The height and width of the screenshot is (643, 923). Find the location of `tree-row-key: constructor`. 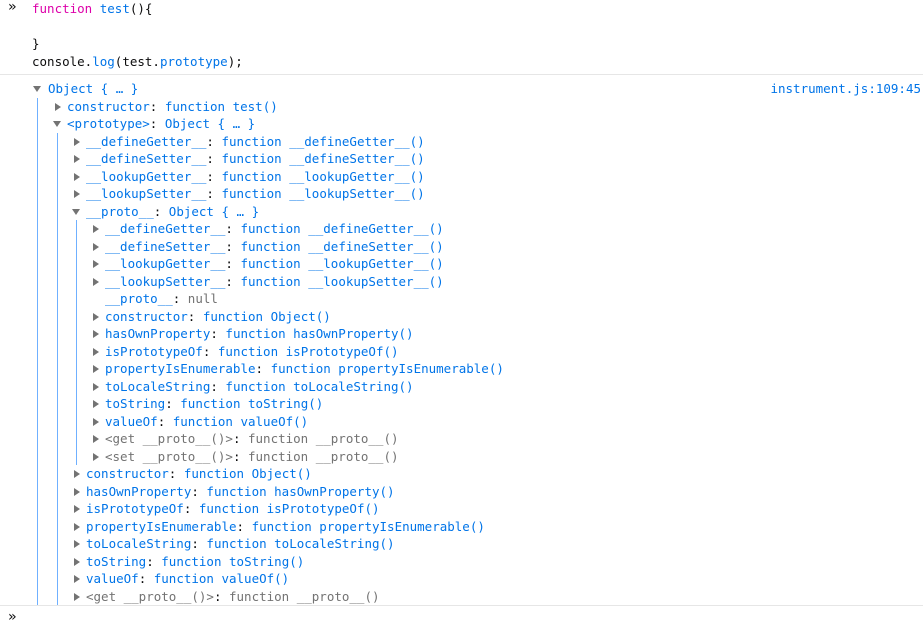

tree-row-key: constructor is located at coordinates (146, 316).